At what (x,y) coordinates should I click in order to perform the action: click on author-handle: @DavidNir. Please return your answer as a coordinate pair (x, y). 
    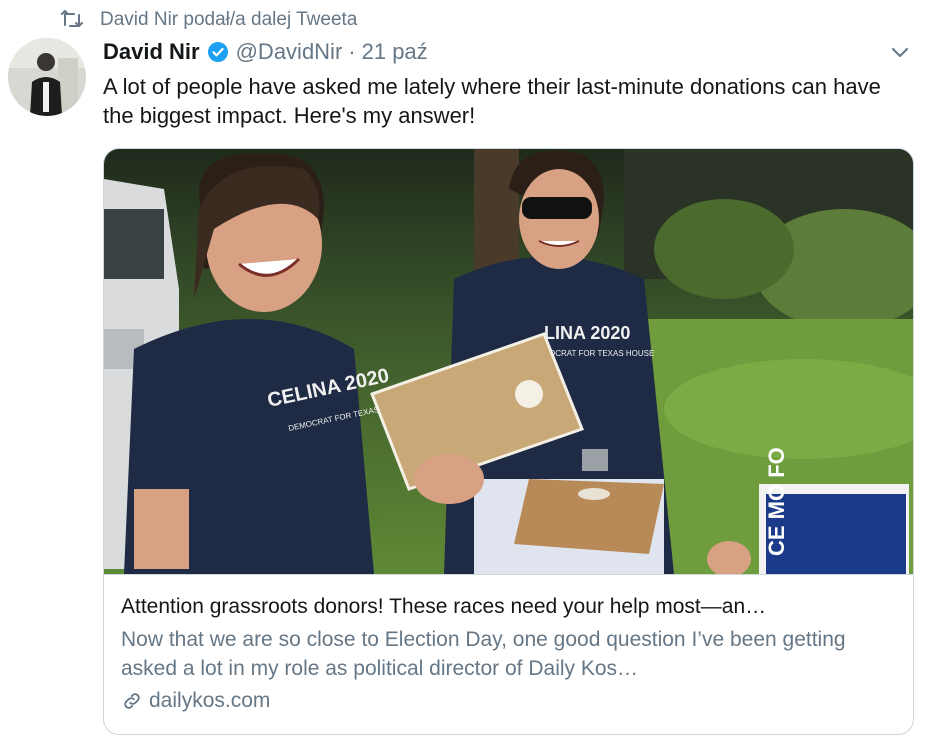
    Looking at the image, I should click on (289, 52).